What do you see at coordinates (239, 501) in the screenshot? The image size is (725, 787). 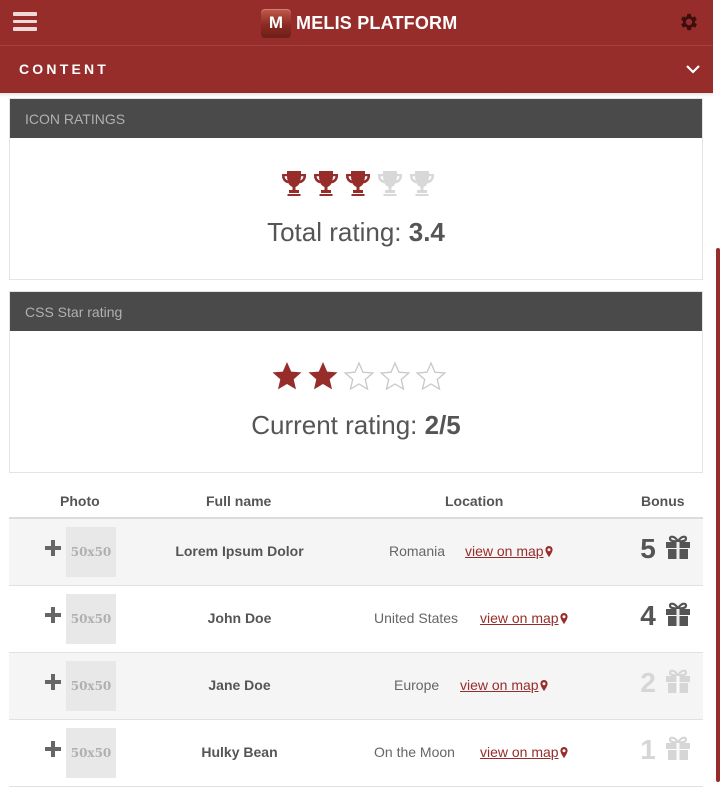 I see `column-header-full-name: Full name` at bounding box center [239, 501].